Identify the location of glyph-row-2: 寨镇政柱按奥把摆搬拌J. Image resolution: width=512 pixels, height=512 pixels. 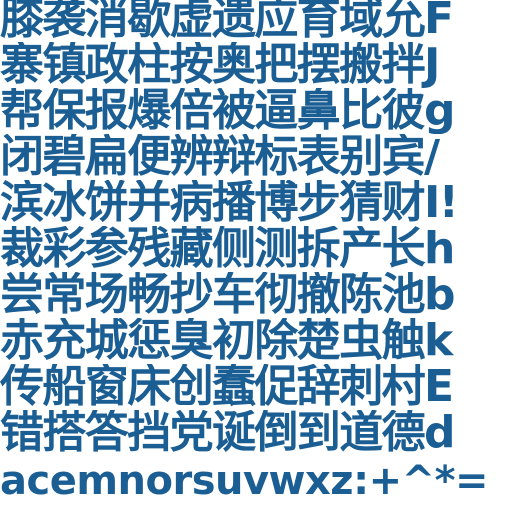
(220, 65).